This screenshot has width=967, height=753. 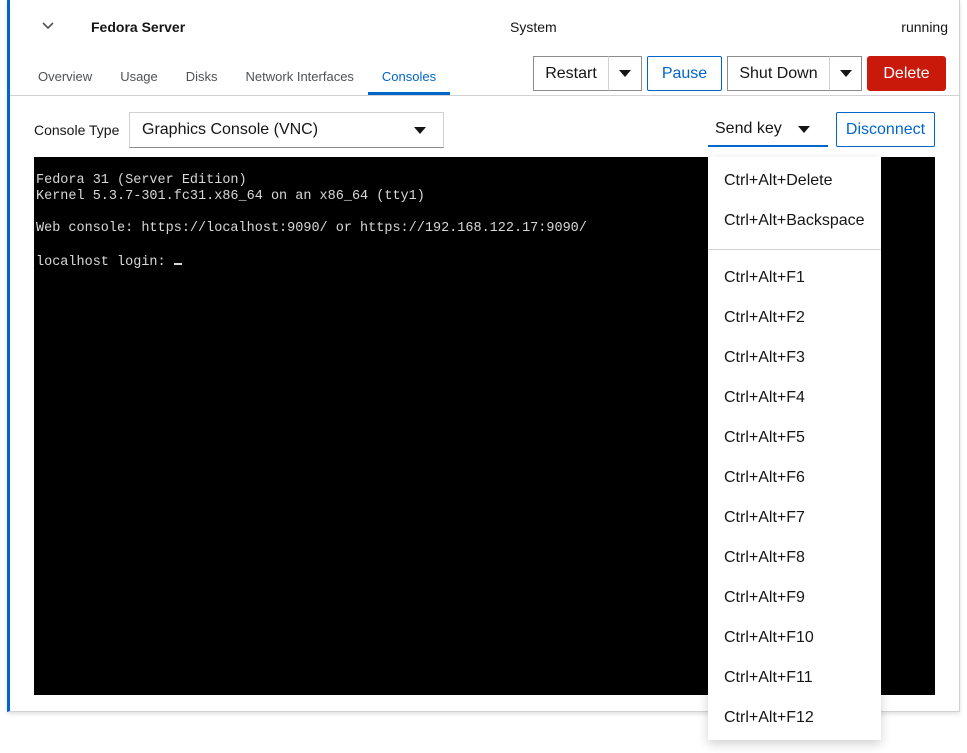 What do you see at coordinates (141, 180) in the screenshot?
I see `console-line: Fedora 31 (Server Edition)` at bounding box center [141, 180].